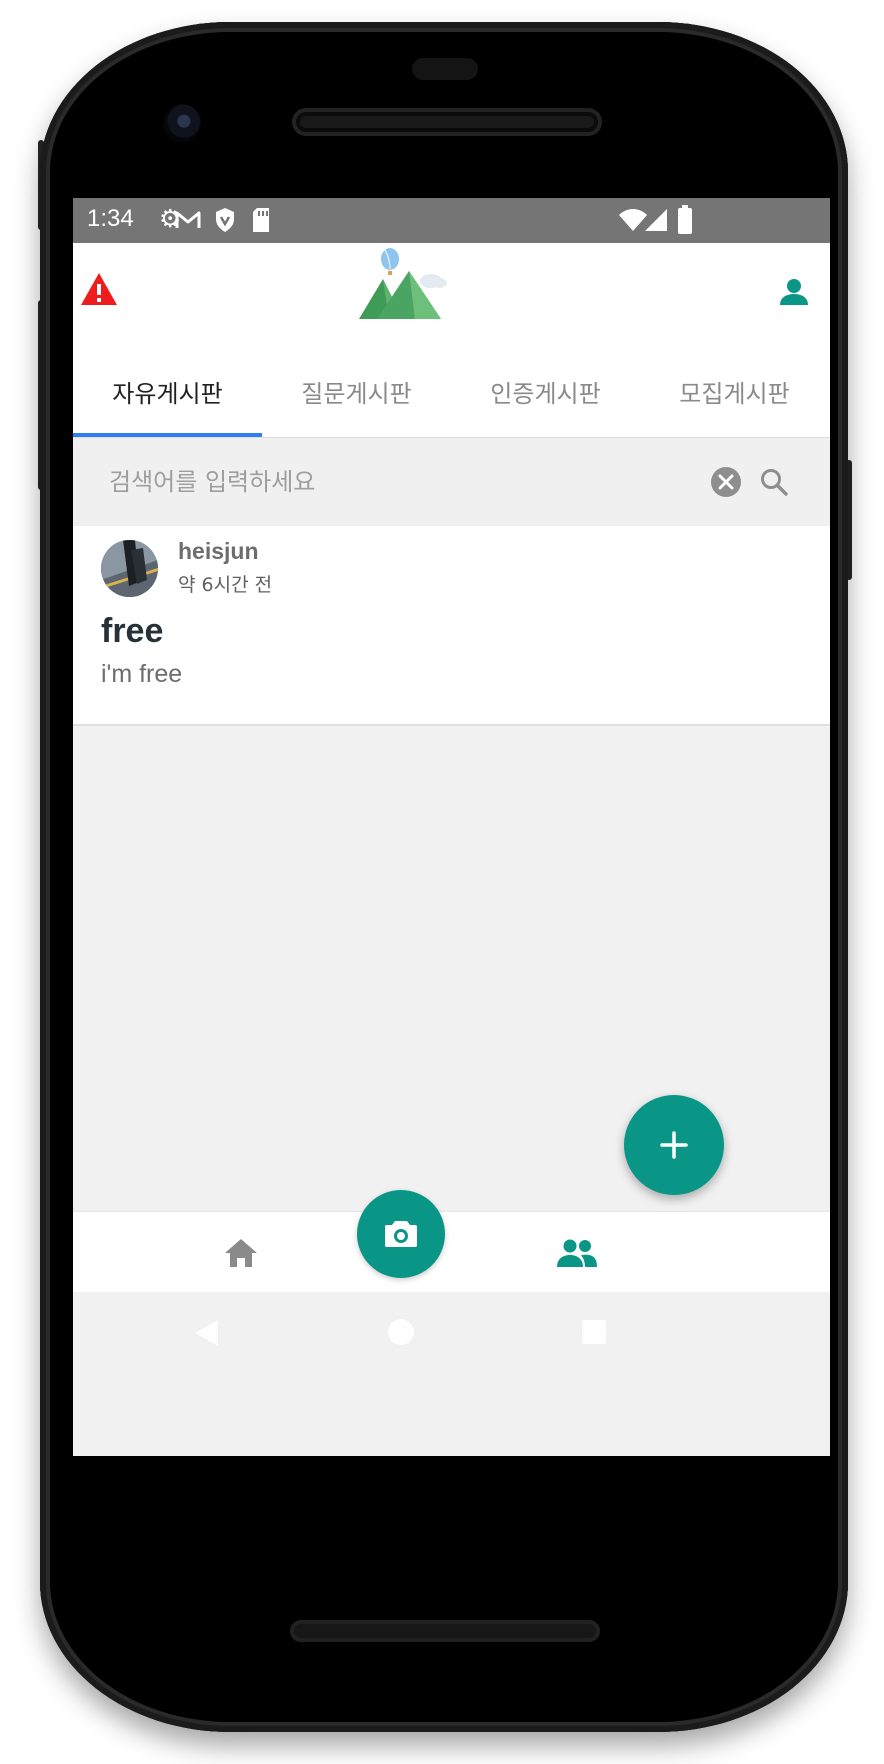 The image size is (884, 1764). I want to click on people-icon, so click(577, 1253).